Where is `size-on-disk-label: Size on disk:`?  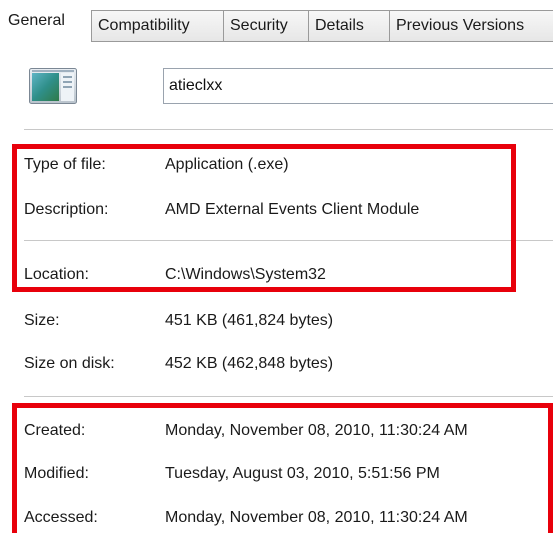 size-on-disk-label: Size on disk: is located at coordinates (69, 363).